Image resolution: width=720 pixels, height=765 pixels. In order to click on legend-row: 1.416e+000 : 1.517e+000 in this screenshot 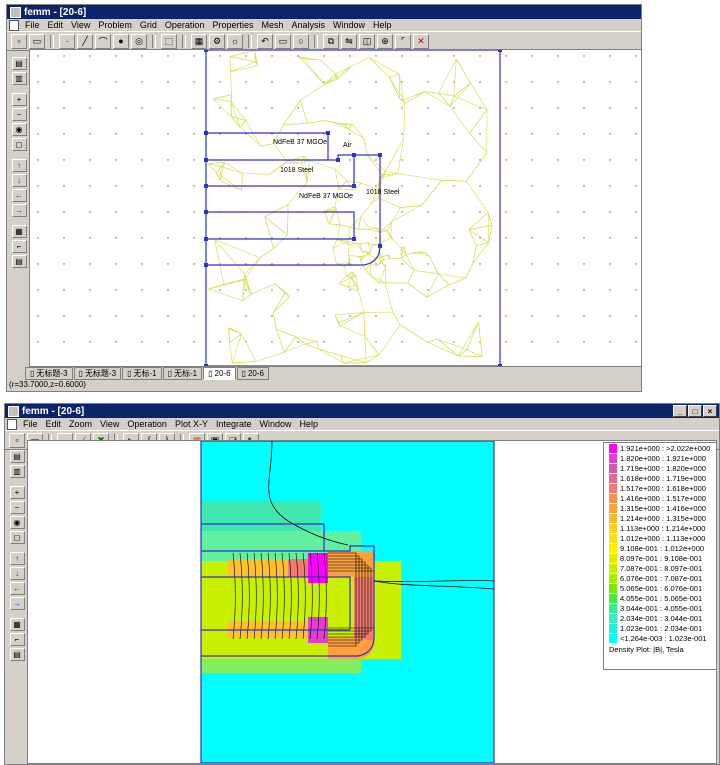, I will do `click(660, 498)`.